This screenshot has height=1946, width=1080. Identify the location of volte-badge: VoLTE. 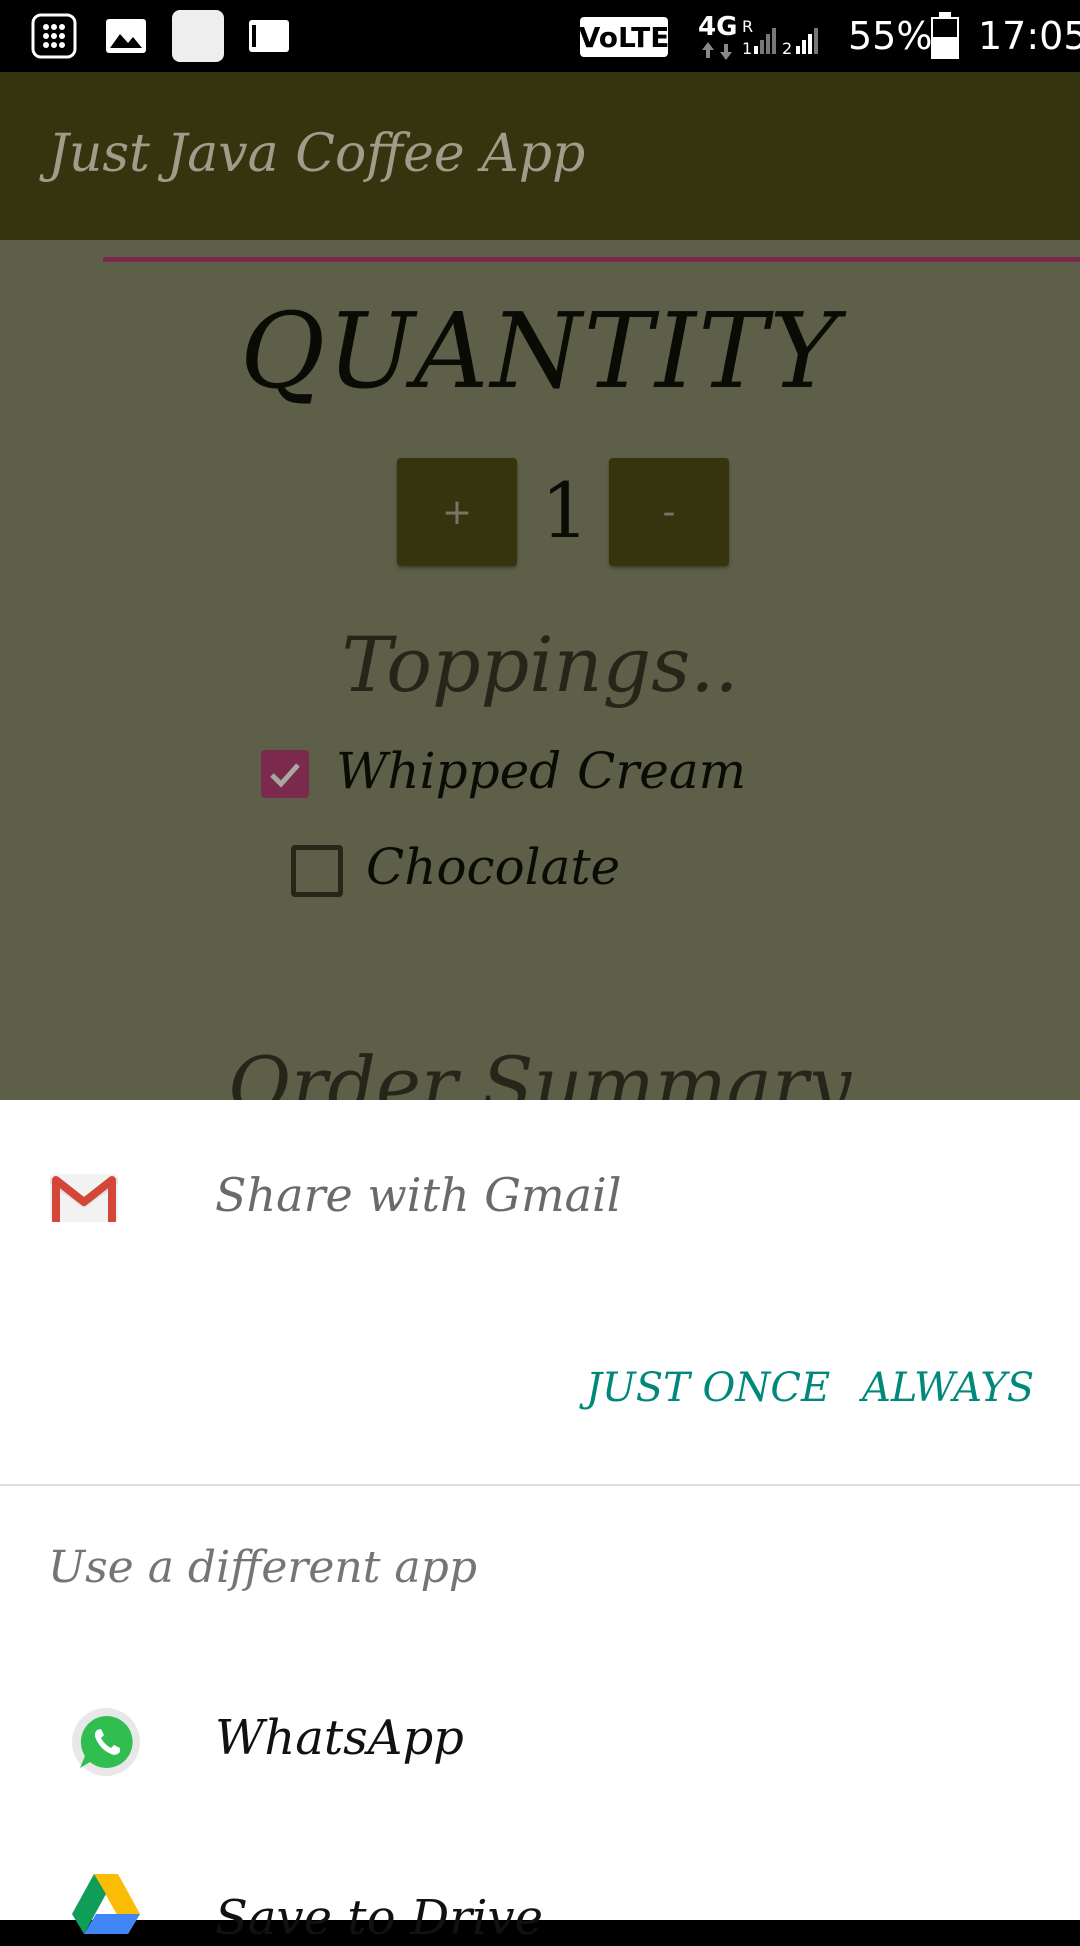
(624, 37).